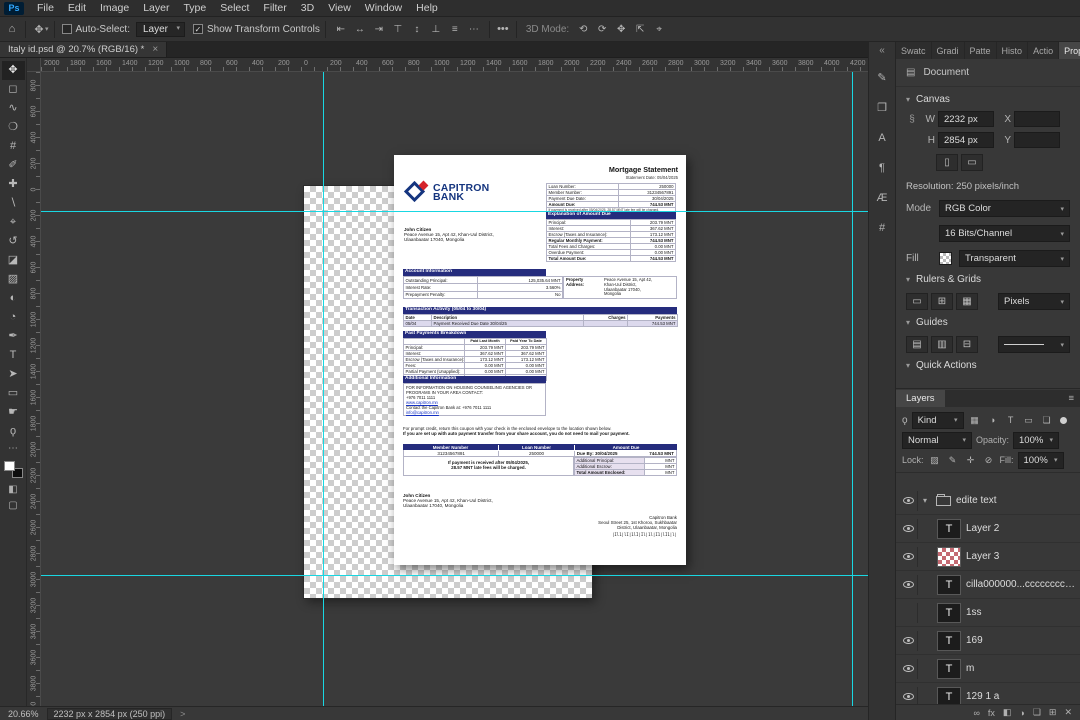 This screenshot has width=1080, height=720. What do you see at coordinates (1034, 301) in the screenshot?
I see `units-dropdown: Pixels` at bounding box center [1034, 301].